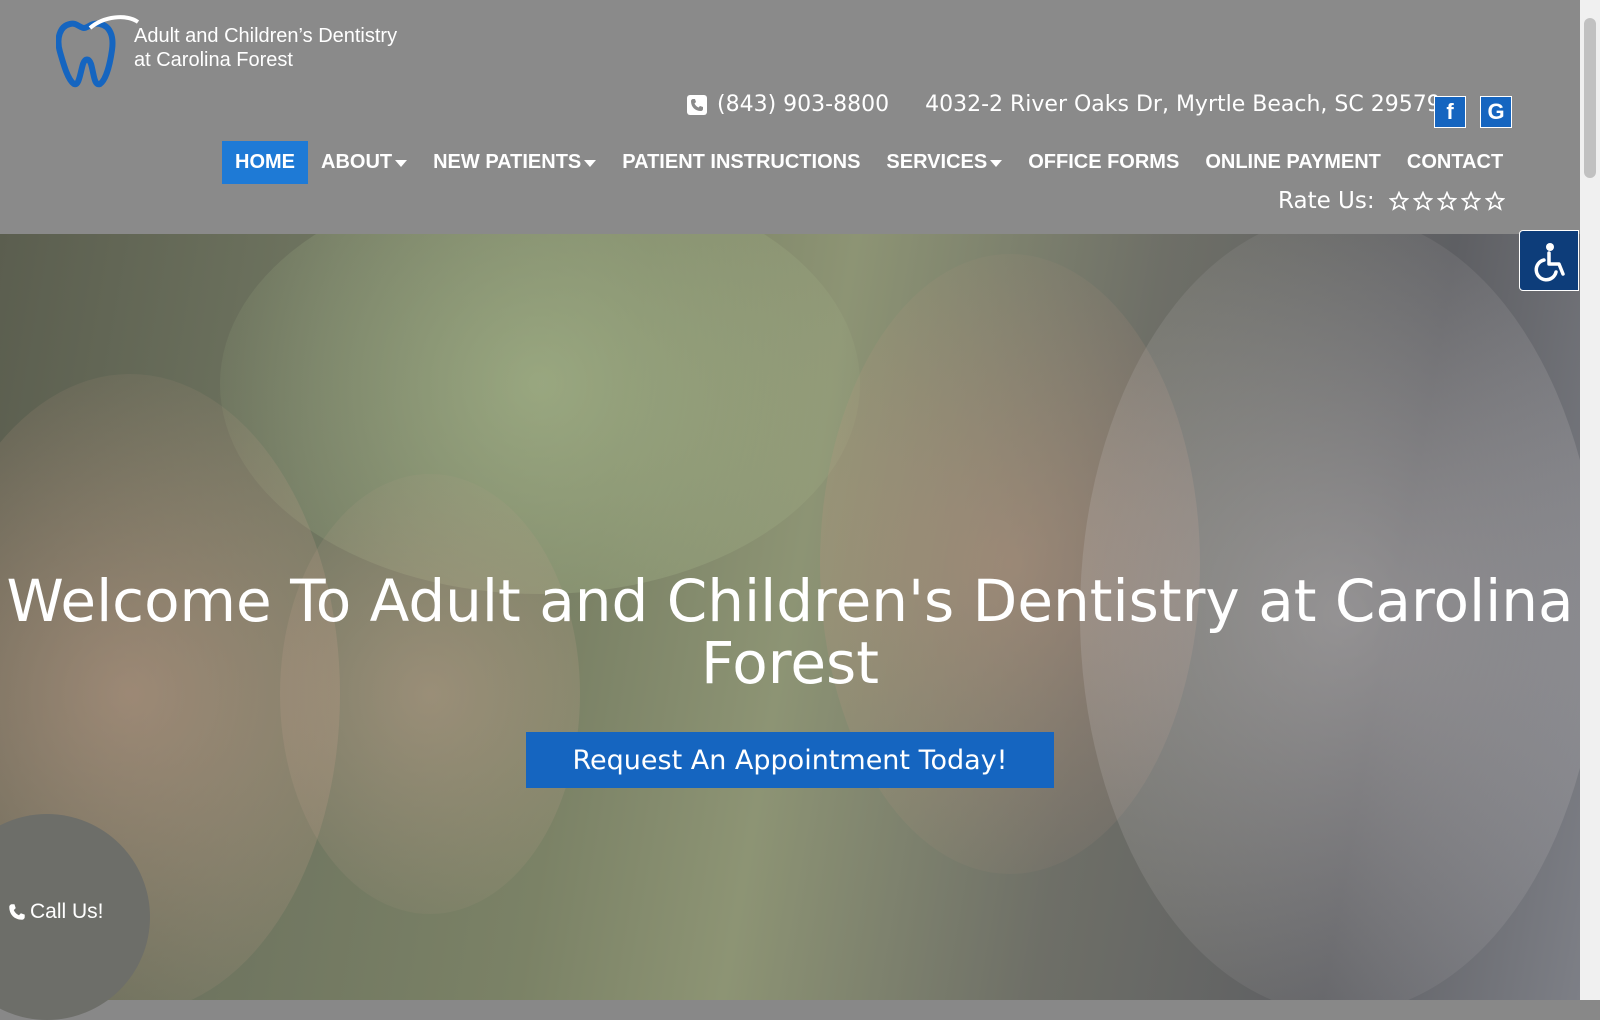  I want to click on phone-link: (843) 903-8800, so click(803, 104).